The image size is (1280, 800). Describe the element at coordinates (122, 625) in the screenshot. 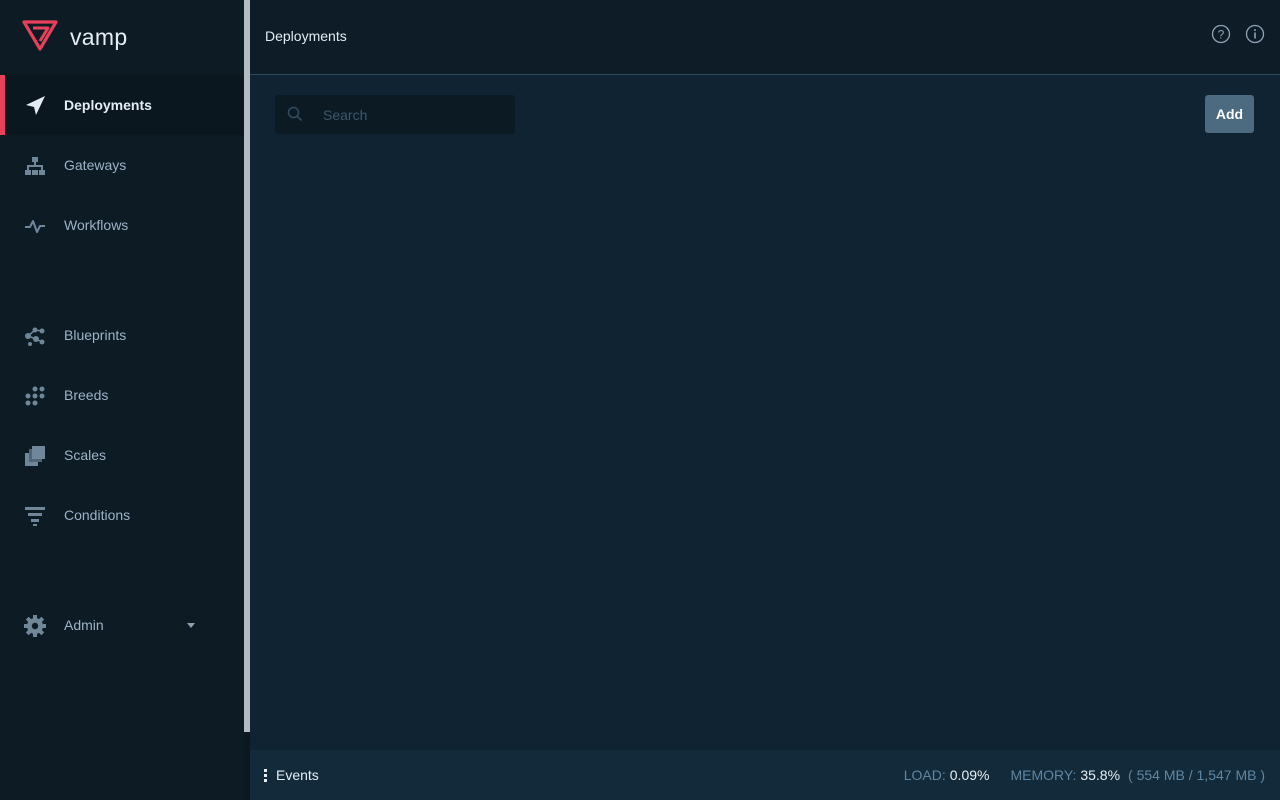

I see `sidebar-item-admin: Admin` at that location.